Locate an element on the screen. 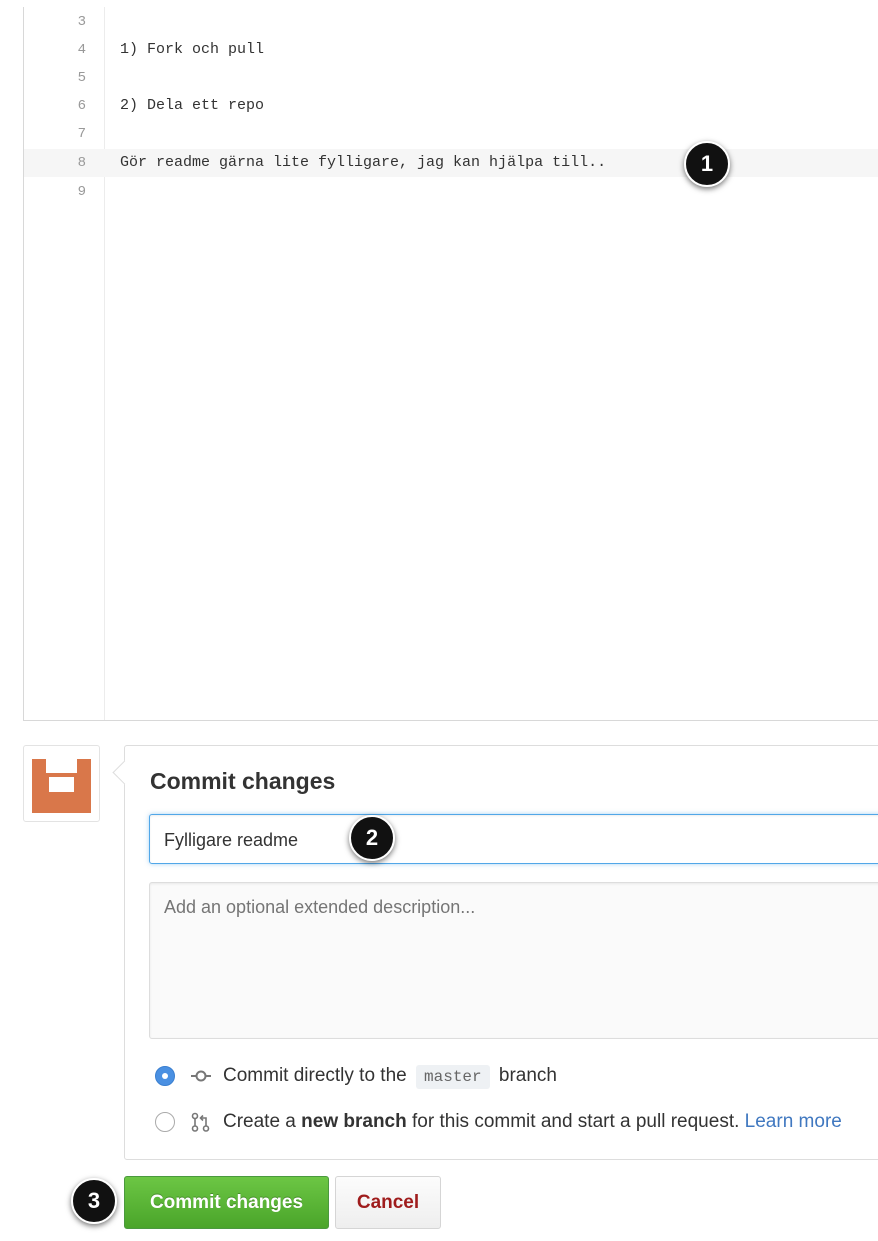  cancel-button: Cancel is located at coordinates (388, 1202).